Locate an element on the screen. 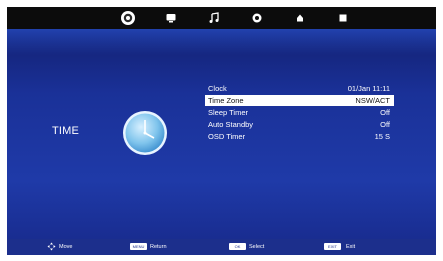 This screenshot has height=261, width=443. picture-icon is located at coordinates (171, 18).